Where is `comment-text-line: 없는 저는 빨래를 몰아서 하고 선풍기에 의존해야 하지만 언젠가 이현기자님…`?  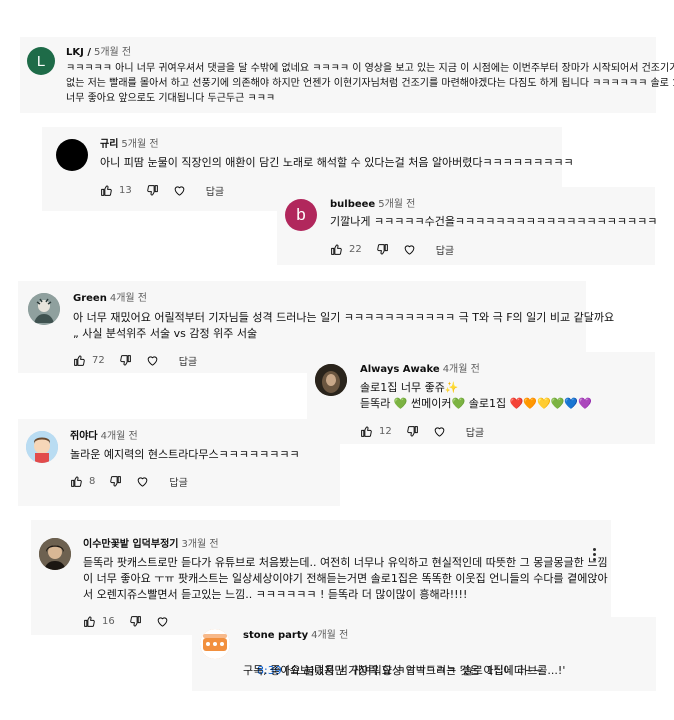 comment-text-line: 없는 저는 빨래를 몰아서 하고 선풍기에 의존해야 하지만 언젠가 이현기자님… is located at coordinates (370, 83).